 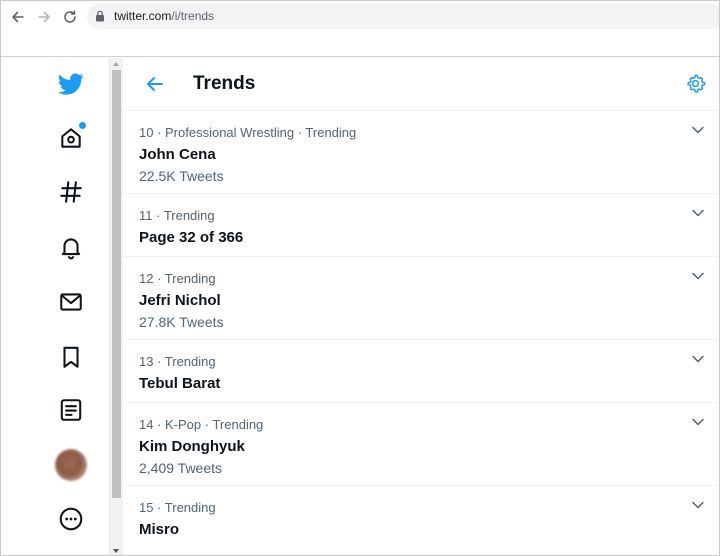 I want to click on trend-name: Kim Donghyuk, so click(x=192, y=446).